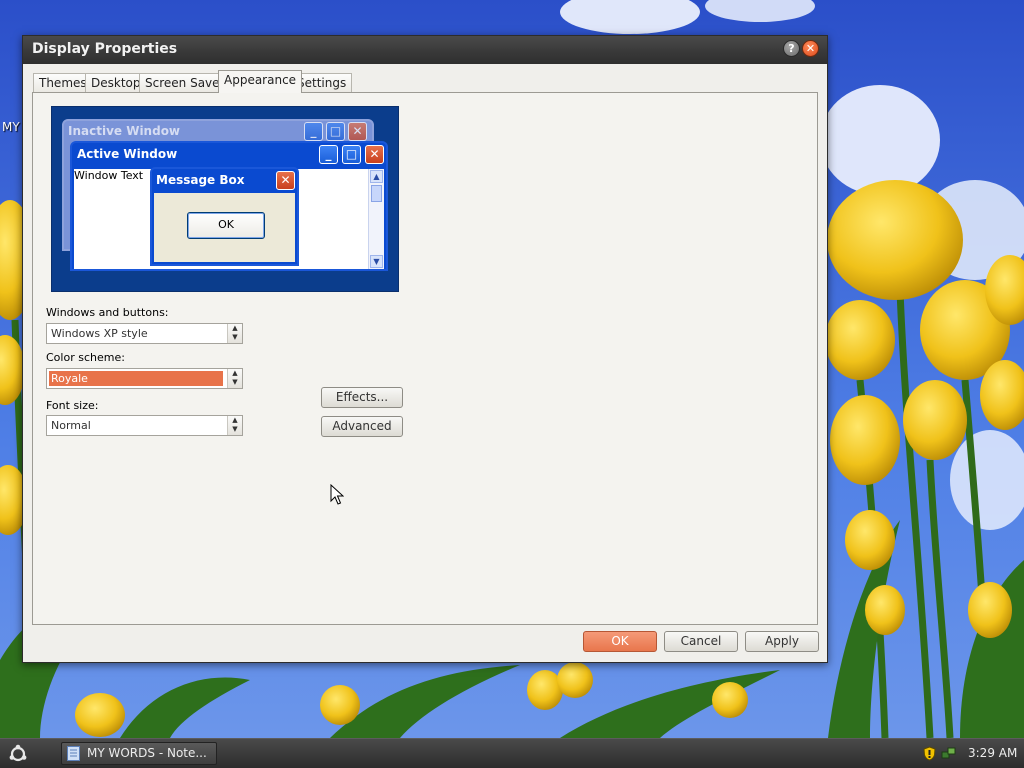  I want to click on security-shield-icon, so click(929, 753).